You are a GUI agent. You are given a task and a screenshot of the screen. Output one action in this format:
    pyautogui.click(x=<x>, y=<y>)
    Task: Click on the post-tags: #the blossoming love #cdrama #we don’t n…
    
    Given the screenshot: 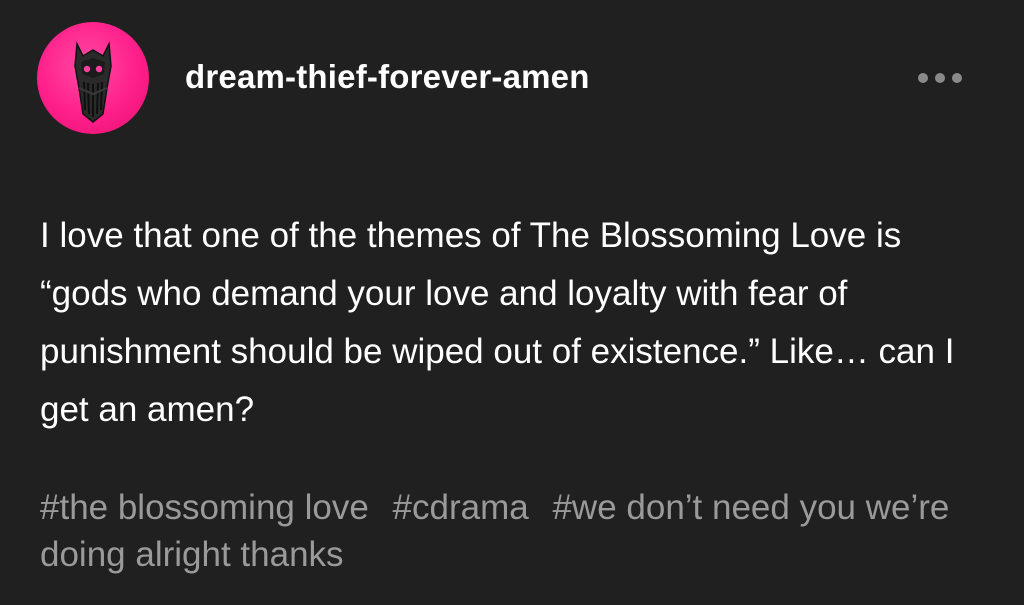 What is the action you would take?
    pyautogui.click(x=515, y=531)
    